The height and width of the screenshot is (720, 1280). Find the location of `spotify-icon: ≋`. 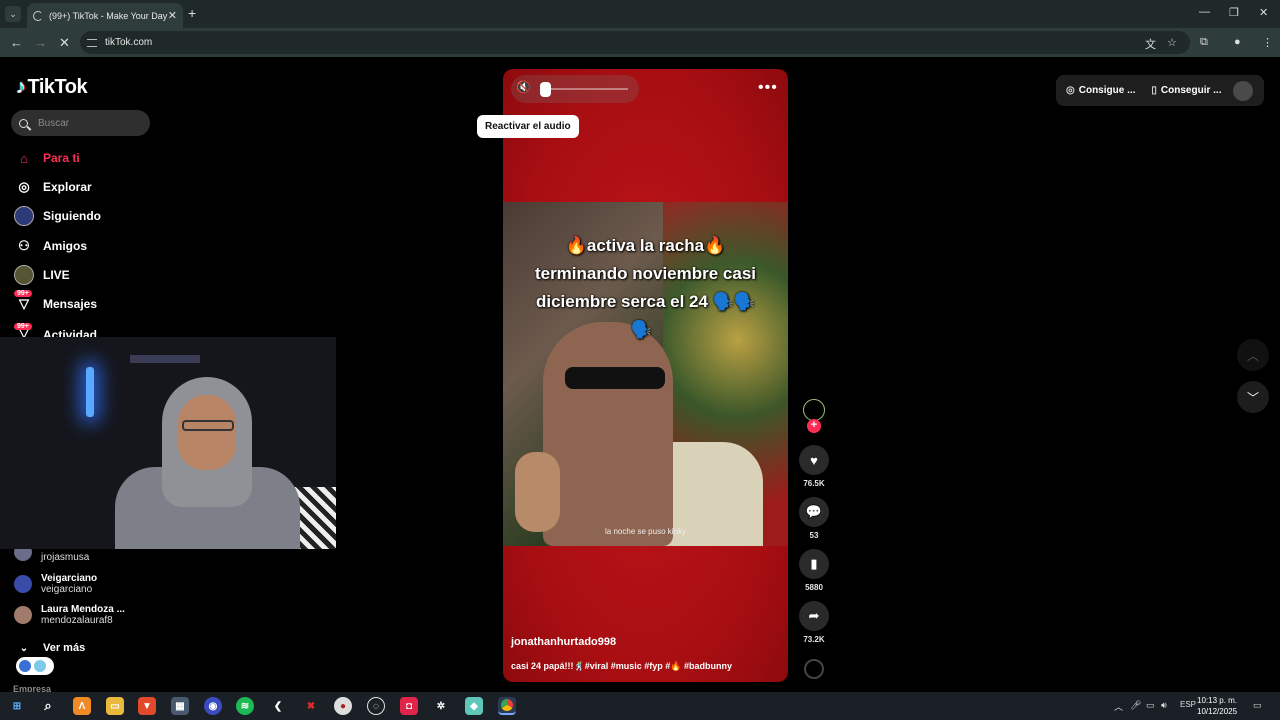

spotify-icon: ≋ is located at coordinates (245, 706).